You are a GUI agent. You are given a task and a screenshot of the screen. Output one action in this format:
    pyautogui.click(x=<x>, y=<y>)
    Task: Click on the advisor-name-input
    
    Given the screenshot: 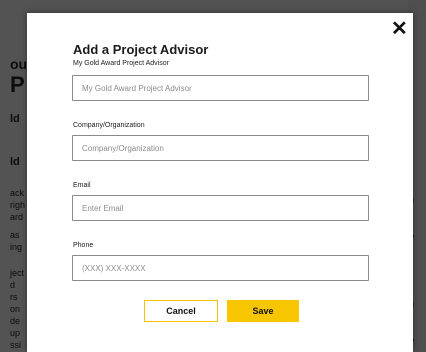 What is the action you would take?
    pyautogui.click(x=220, y=88)
    